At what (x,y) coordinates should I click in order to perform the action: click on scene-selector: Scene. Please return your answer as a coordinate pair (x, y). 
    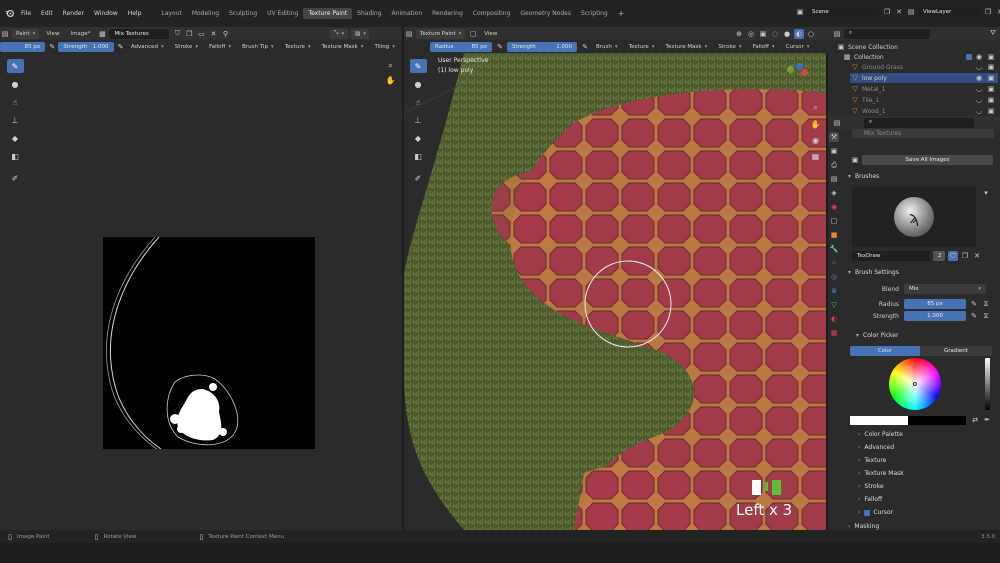
    Looking at the image, I should click on (843, 12).